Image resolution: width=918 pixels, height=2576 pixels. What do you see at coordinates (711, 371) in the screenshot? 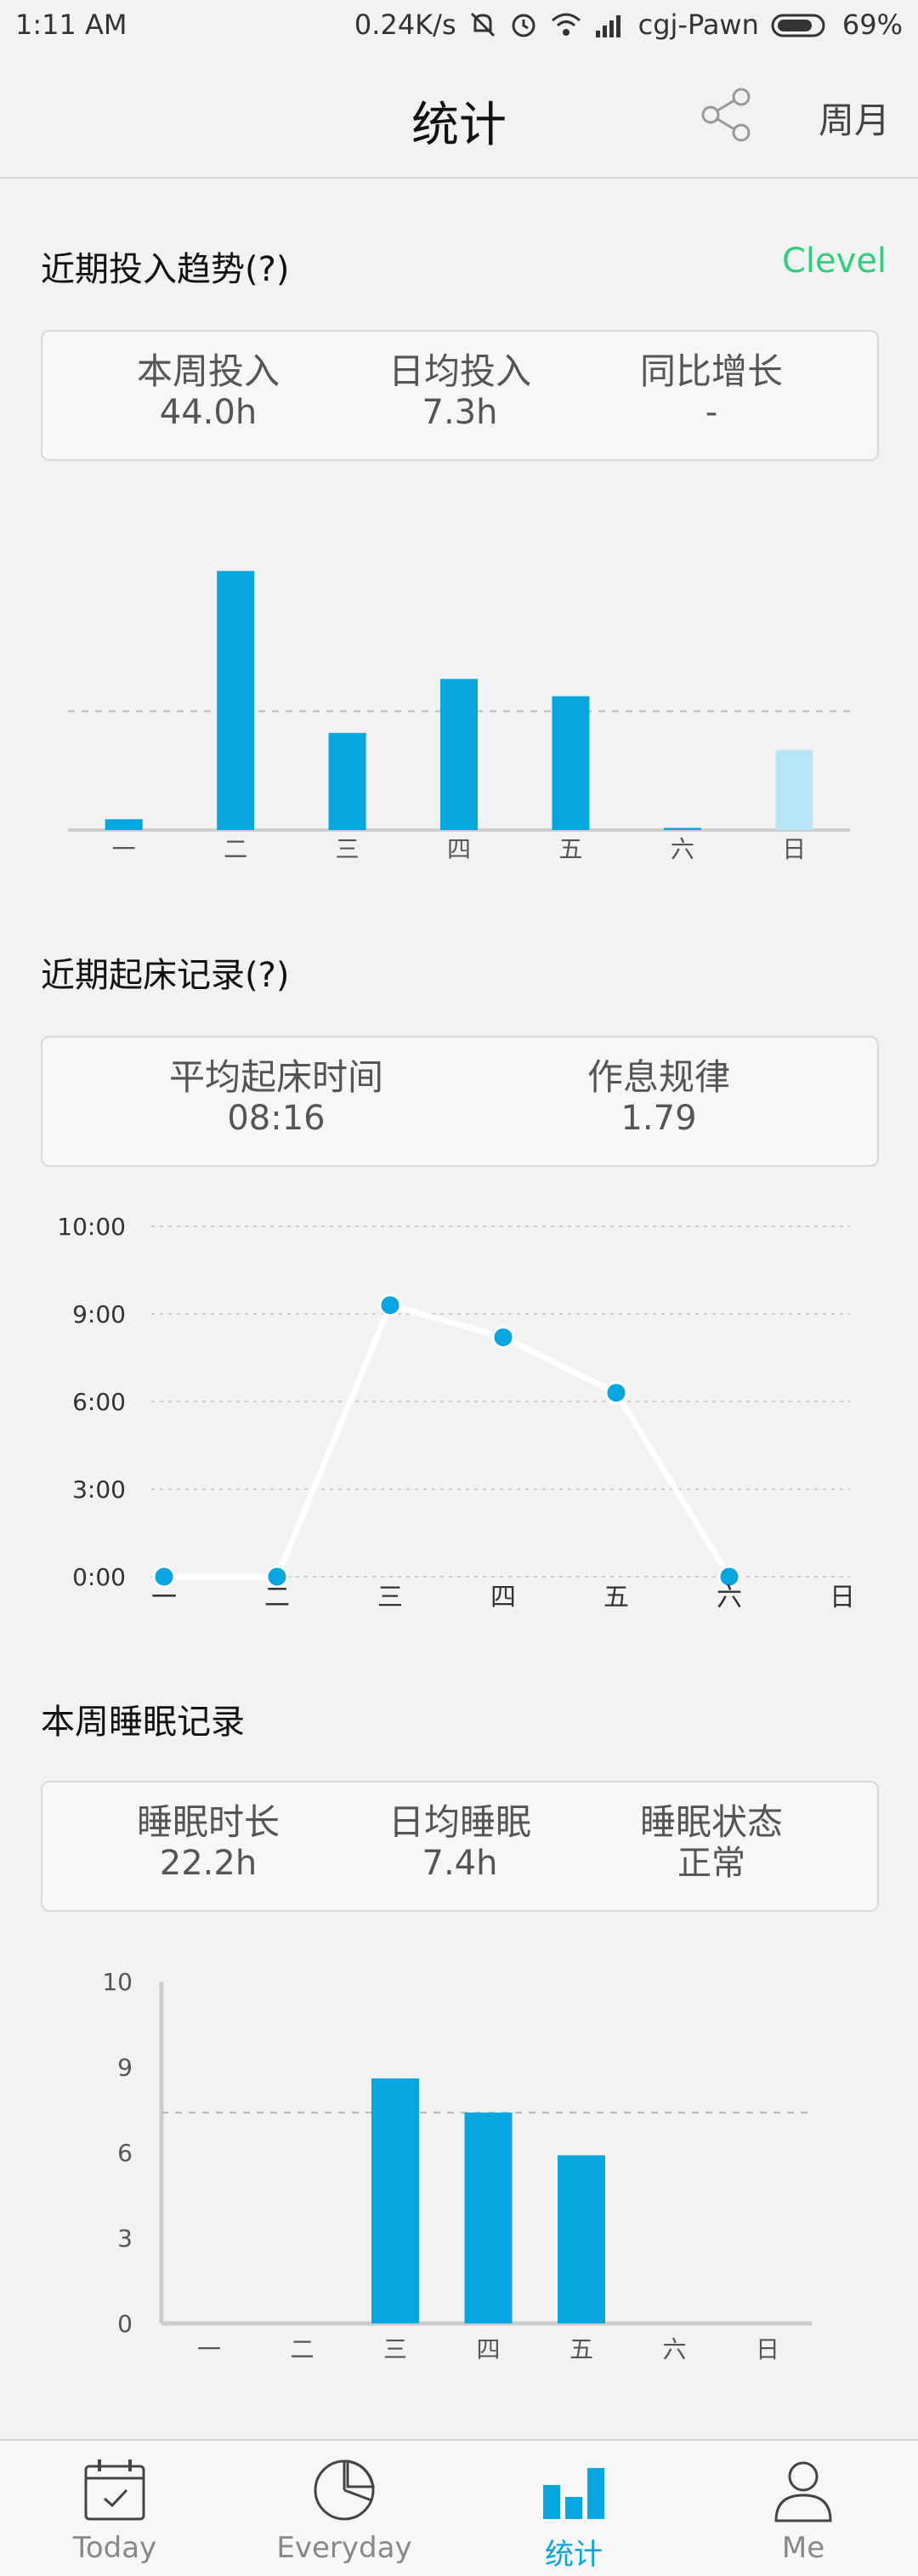
I see `metric-label: 同比增长` at bounding box center [711, 371].